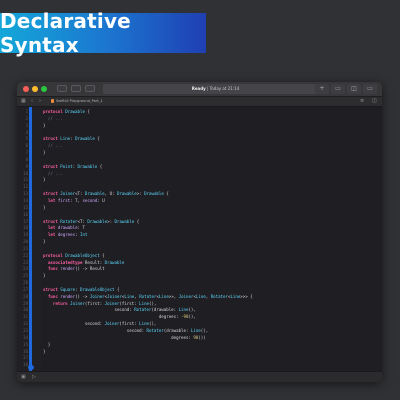  I want to click on zoom-window-button, so click(44, 89).